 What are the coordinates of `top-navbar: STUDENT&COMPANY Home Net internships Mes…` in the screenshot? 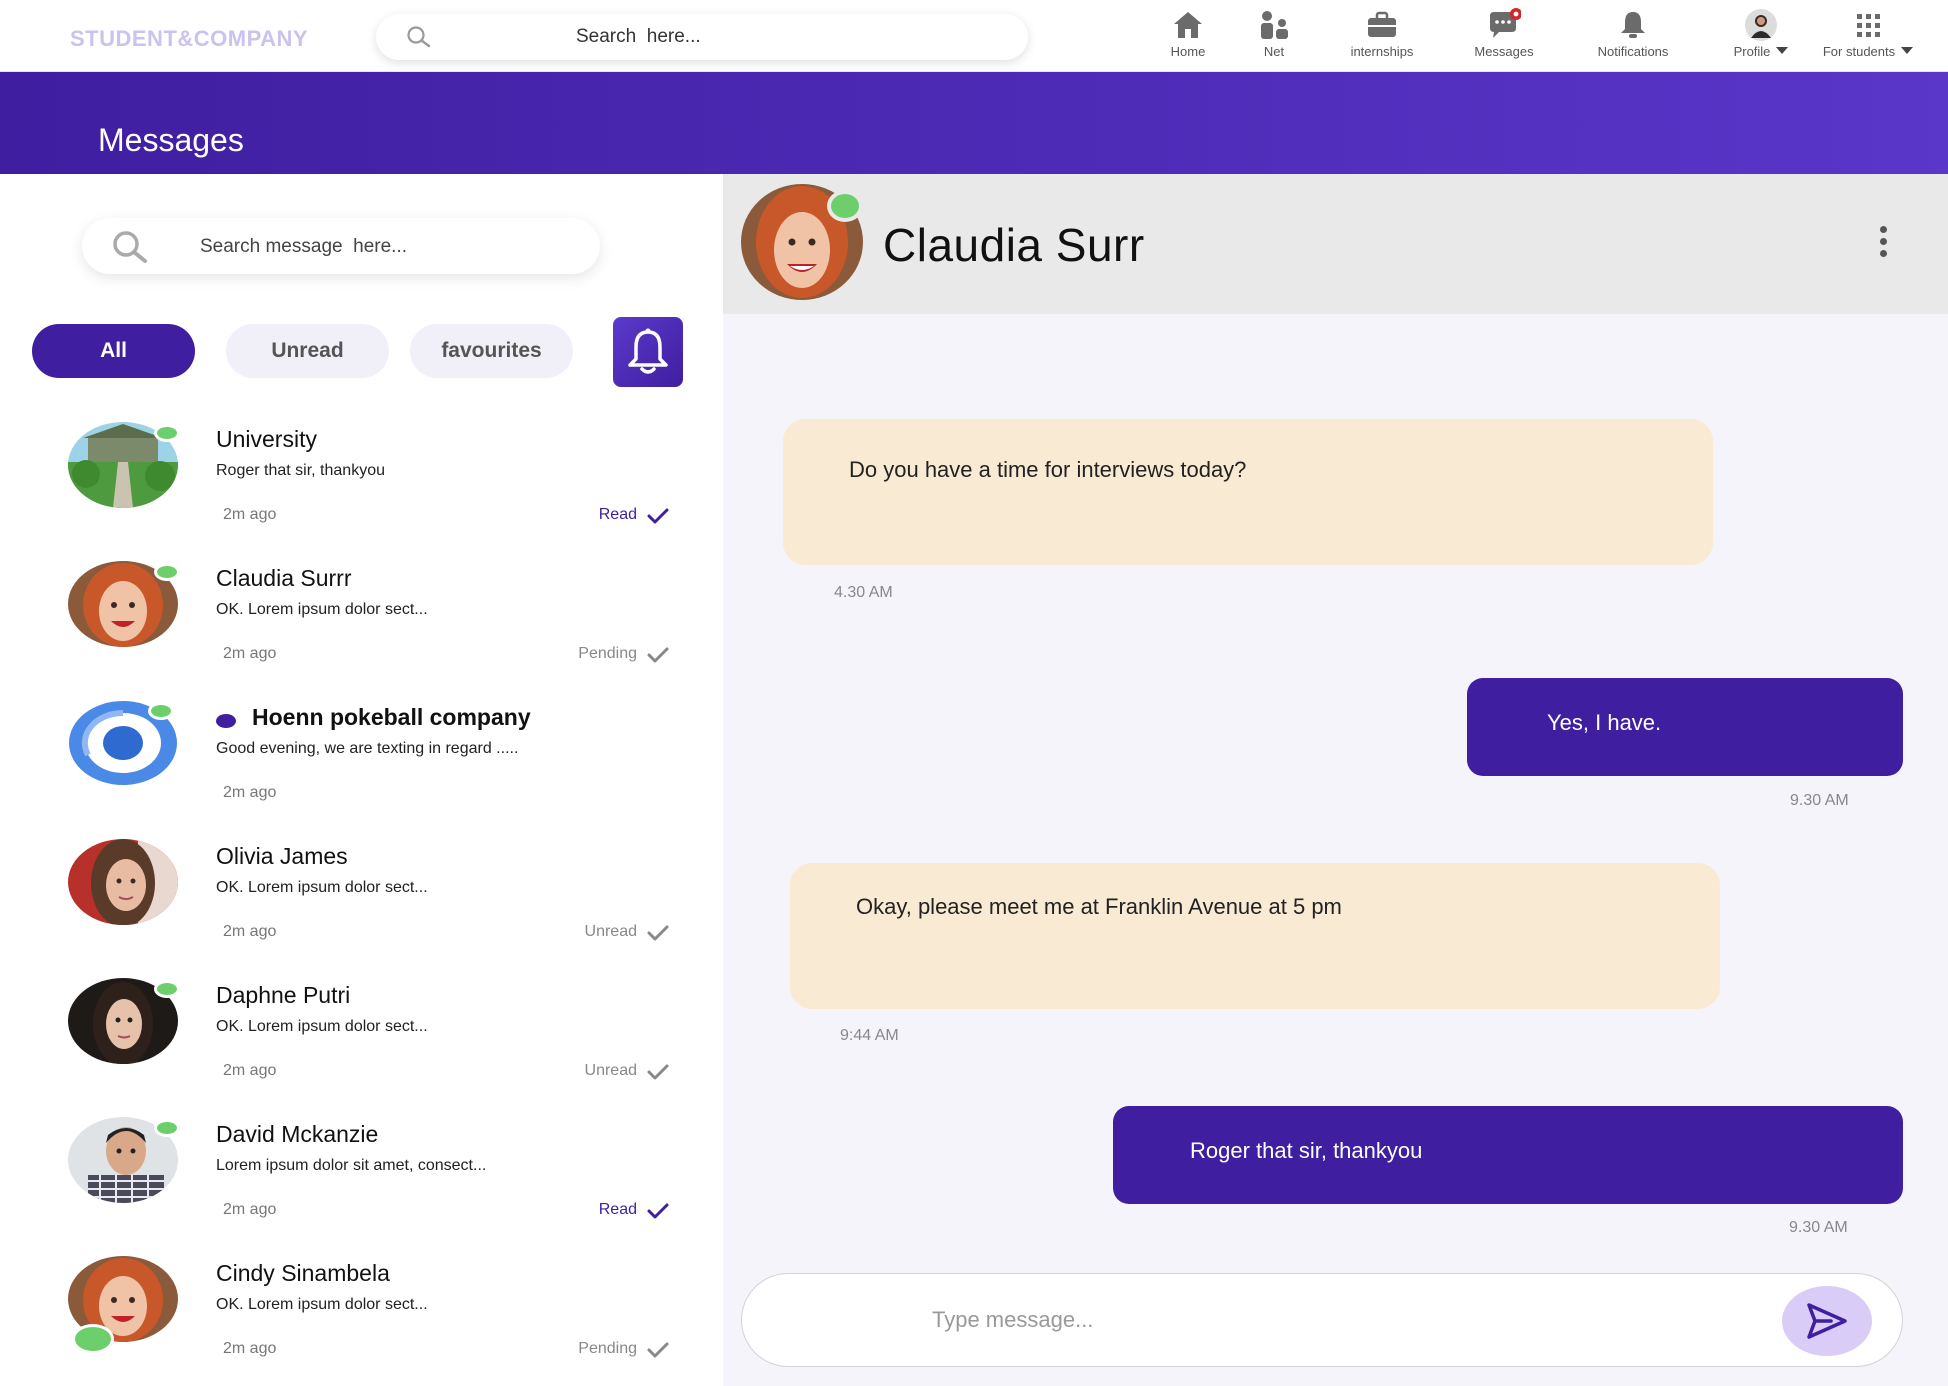 It's located at (974, 36).